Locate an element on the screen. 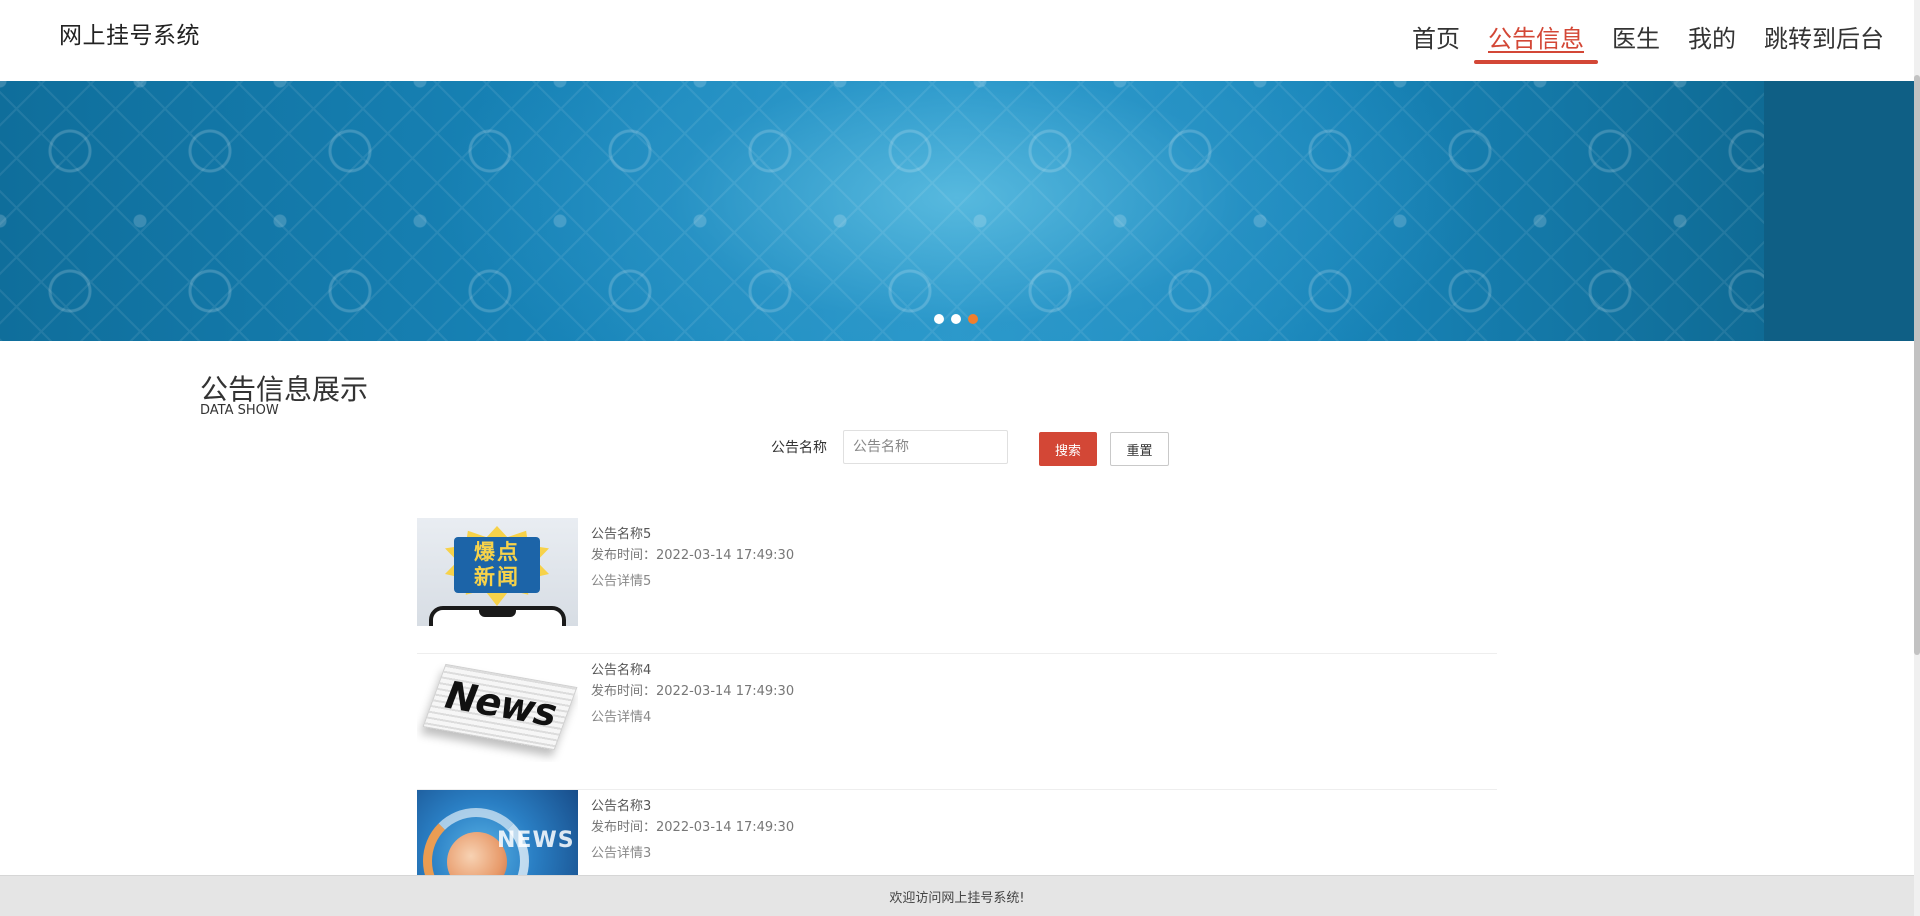 Image resolution: width=1920 pixels, height=916 pixels. scrollbar-thumb is located at coordinates (1917, 365).